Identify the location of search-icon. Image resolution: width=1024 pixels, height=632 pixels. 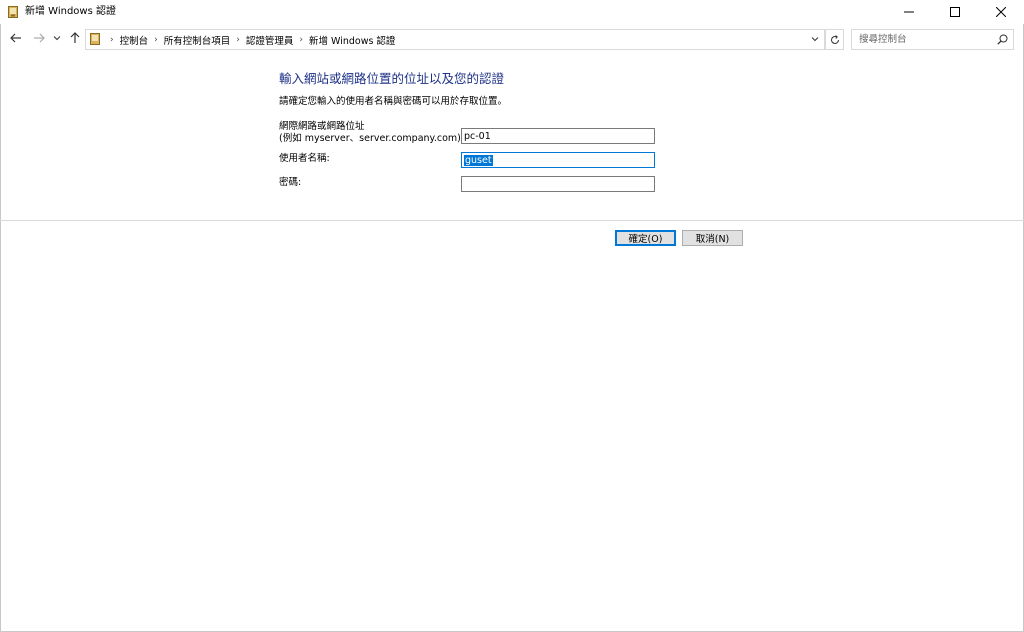
(1002, 39).